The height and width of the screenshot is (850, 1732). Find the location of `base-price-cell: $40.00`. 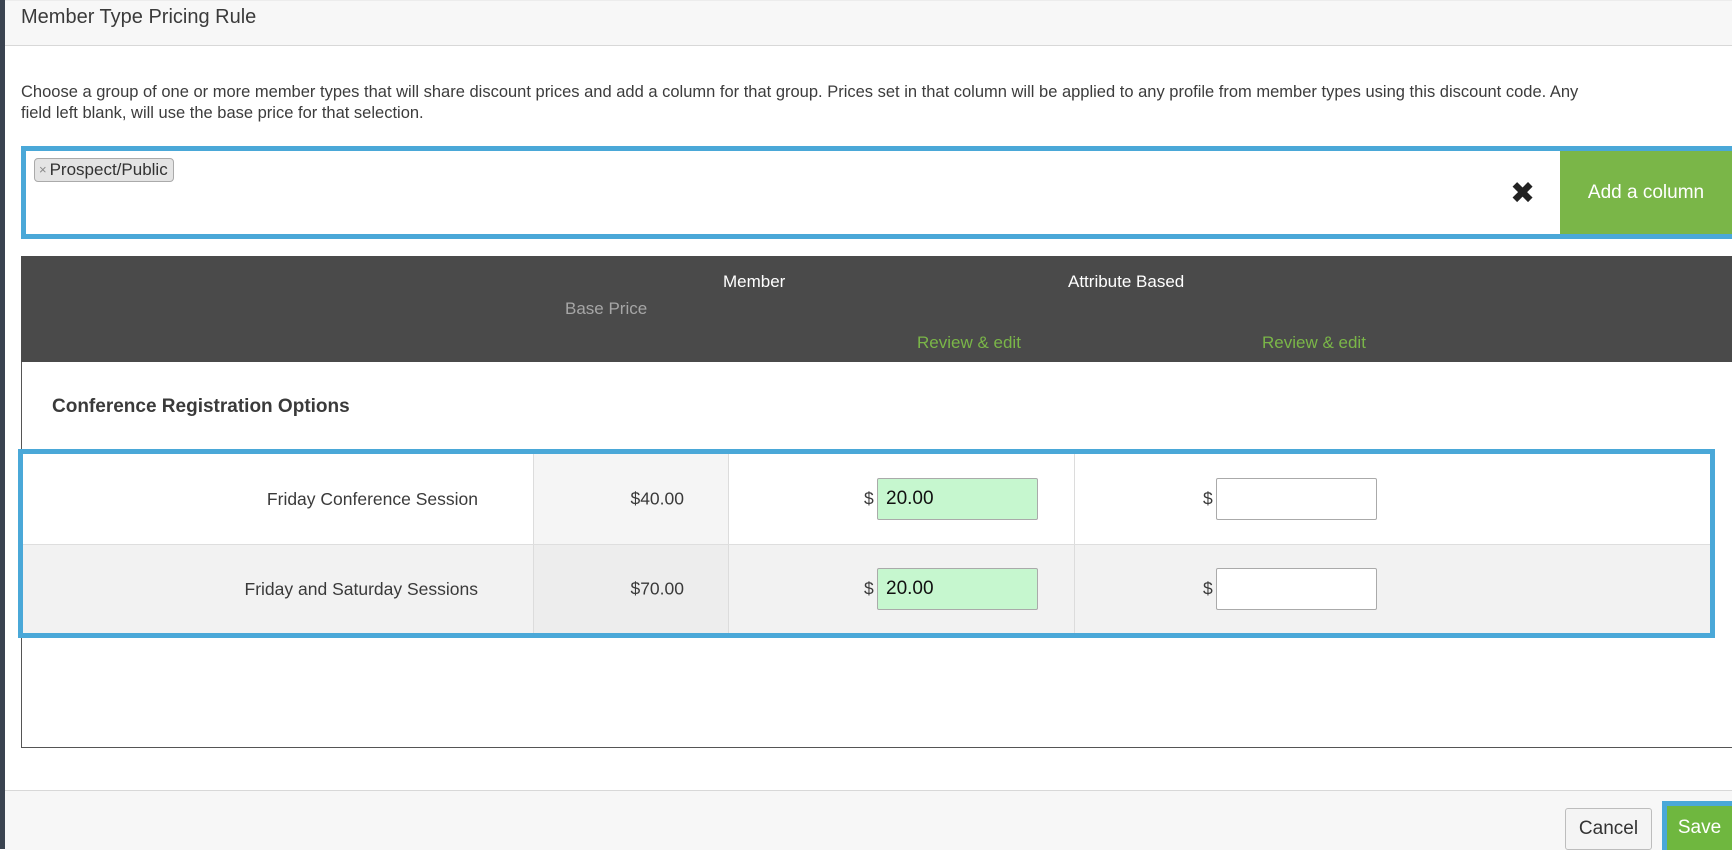

base-price-cell: $40.00 is located at coordinates (631, 499).